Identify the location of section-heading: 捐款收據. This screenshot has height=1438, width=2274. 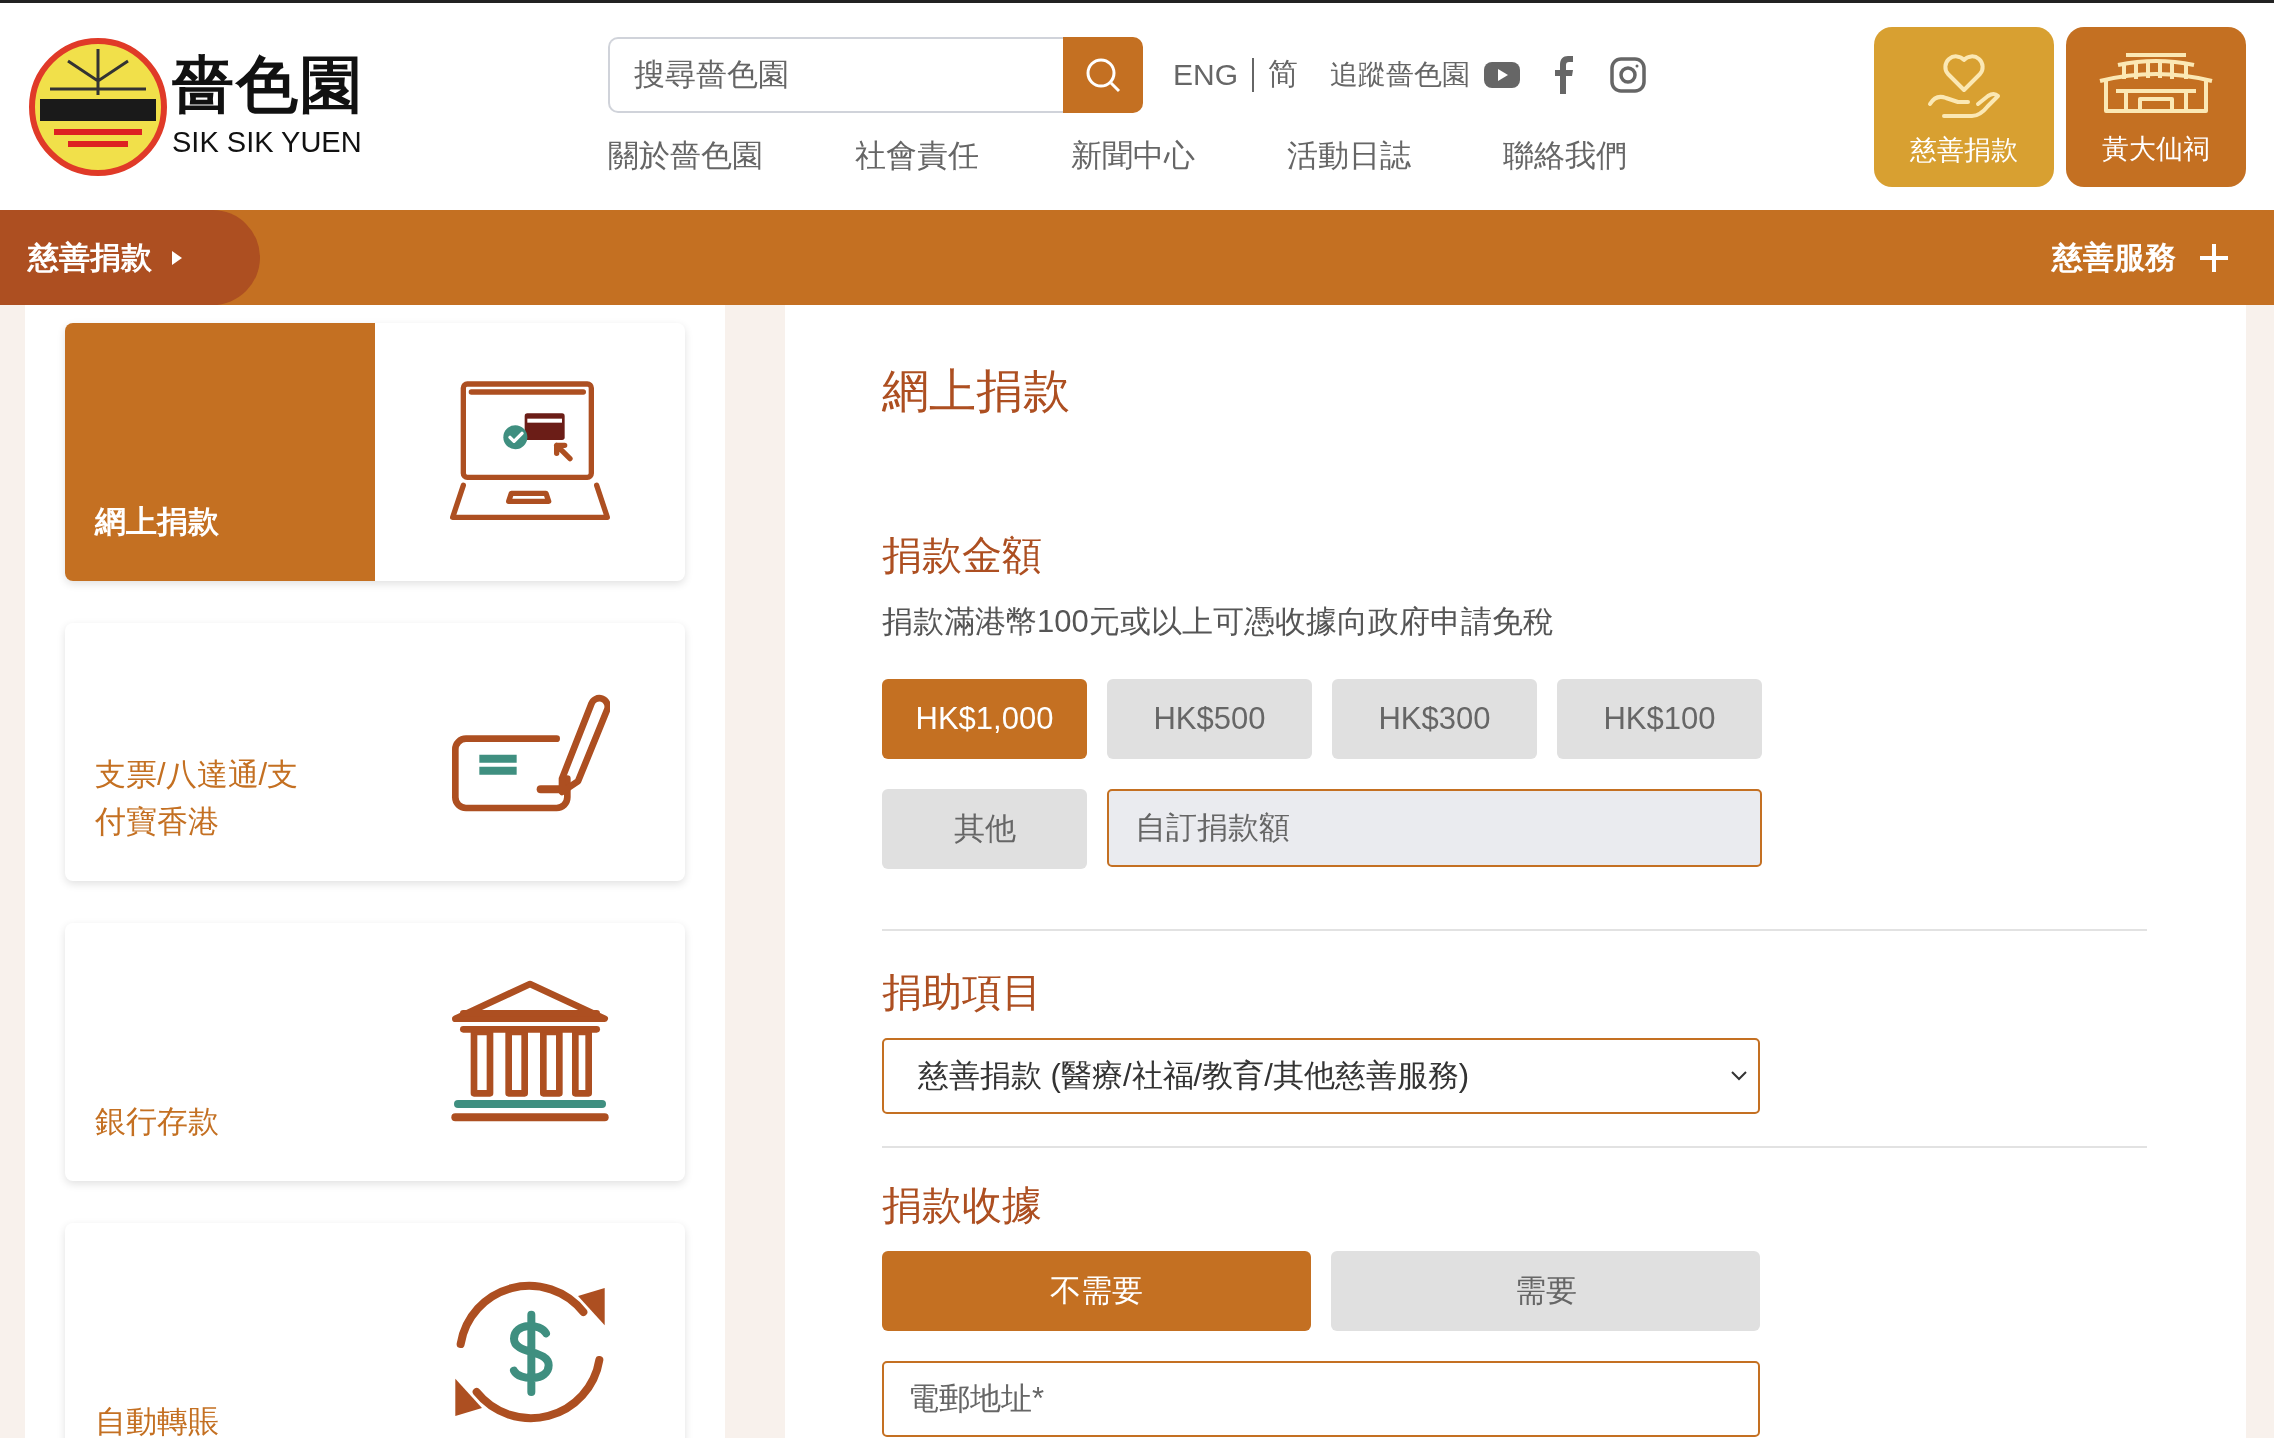
(962, 1205).